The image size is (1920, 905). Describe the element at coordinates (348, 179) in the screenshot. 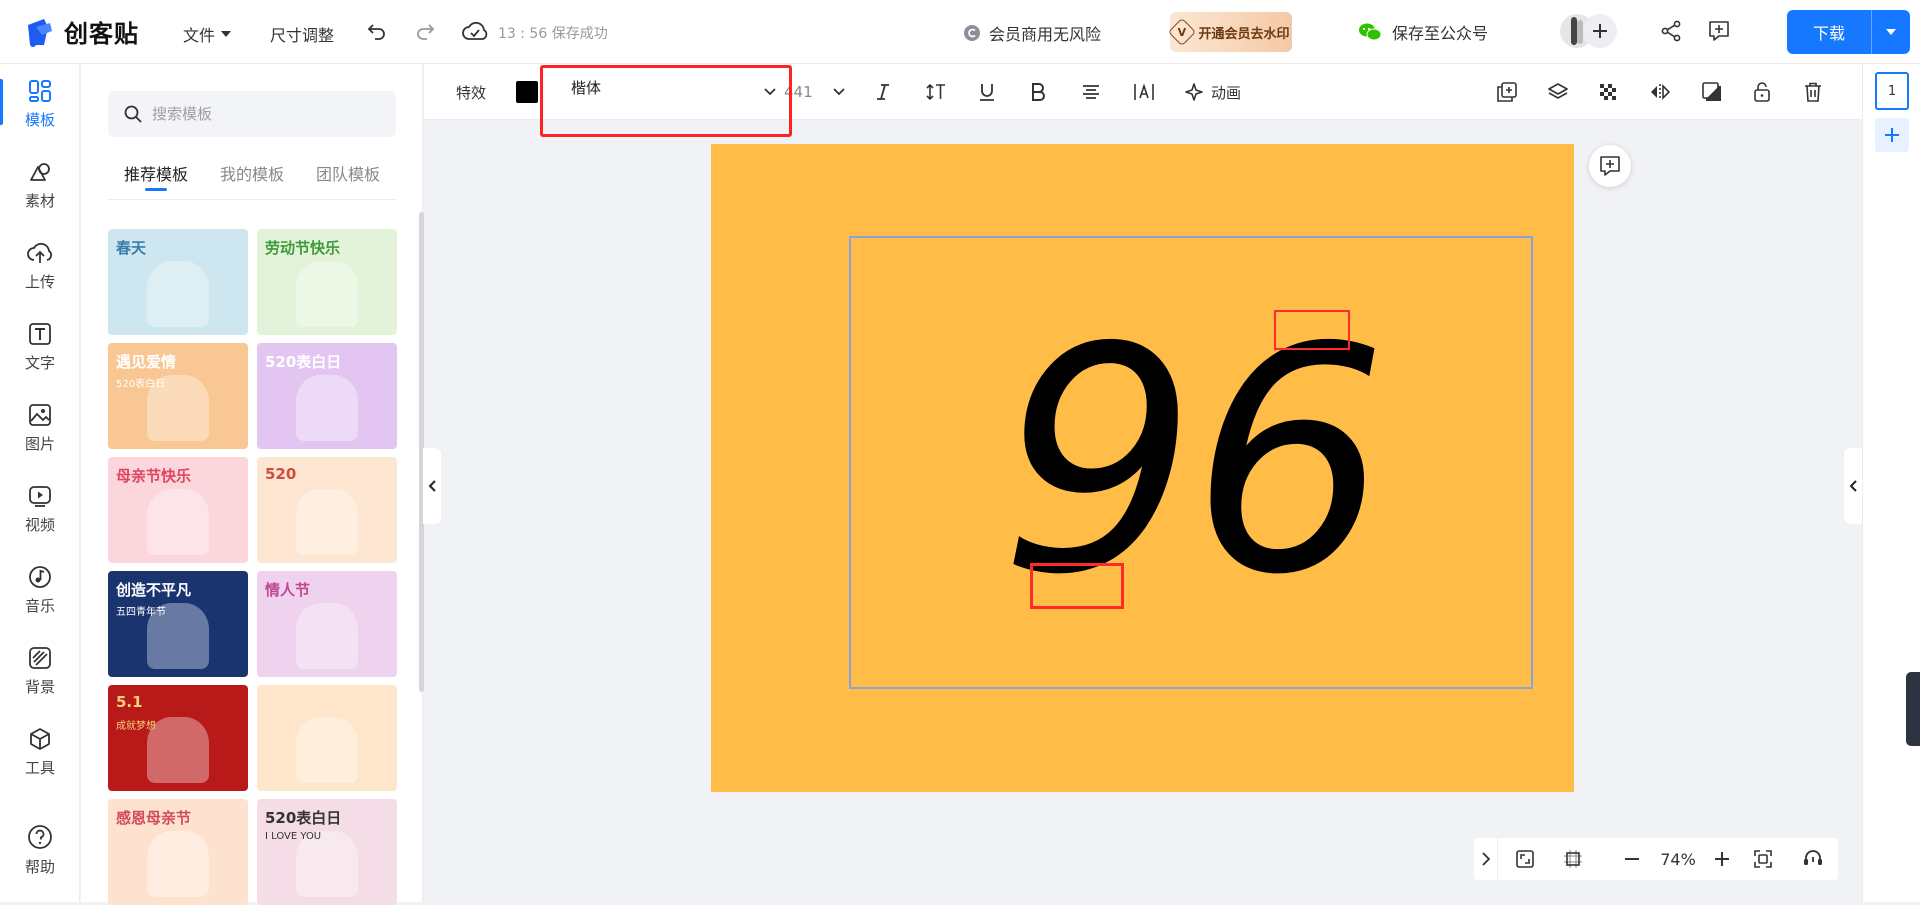

I see `tab-team-templates: 团队模板` at that location.